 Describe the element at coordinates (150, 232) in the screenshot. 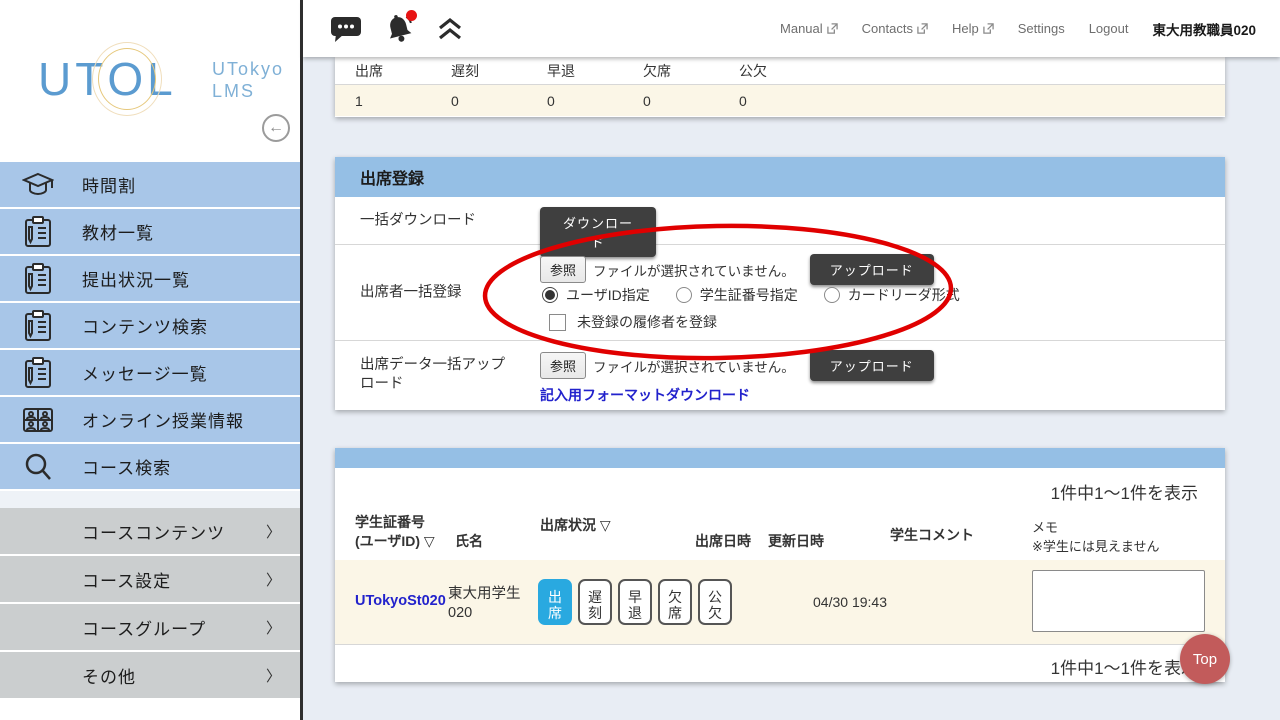

I see `sidebar-item-materials: 教材一覧` at that location.